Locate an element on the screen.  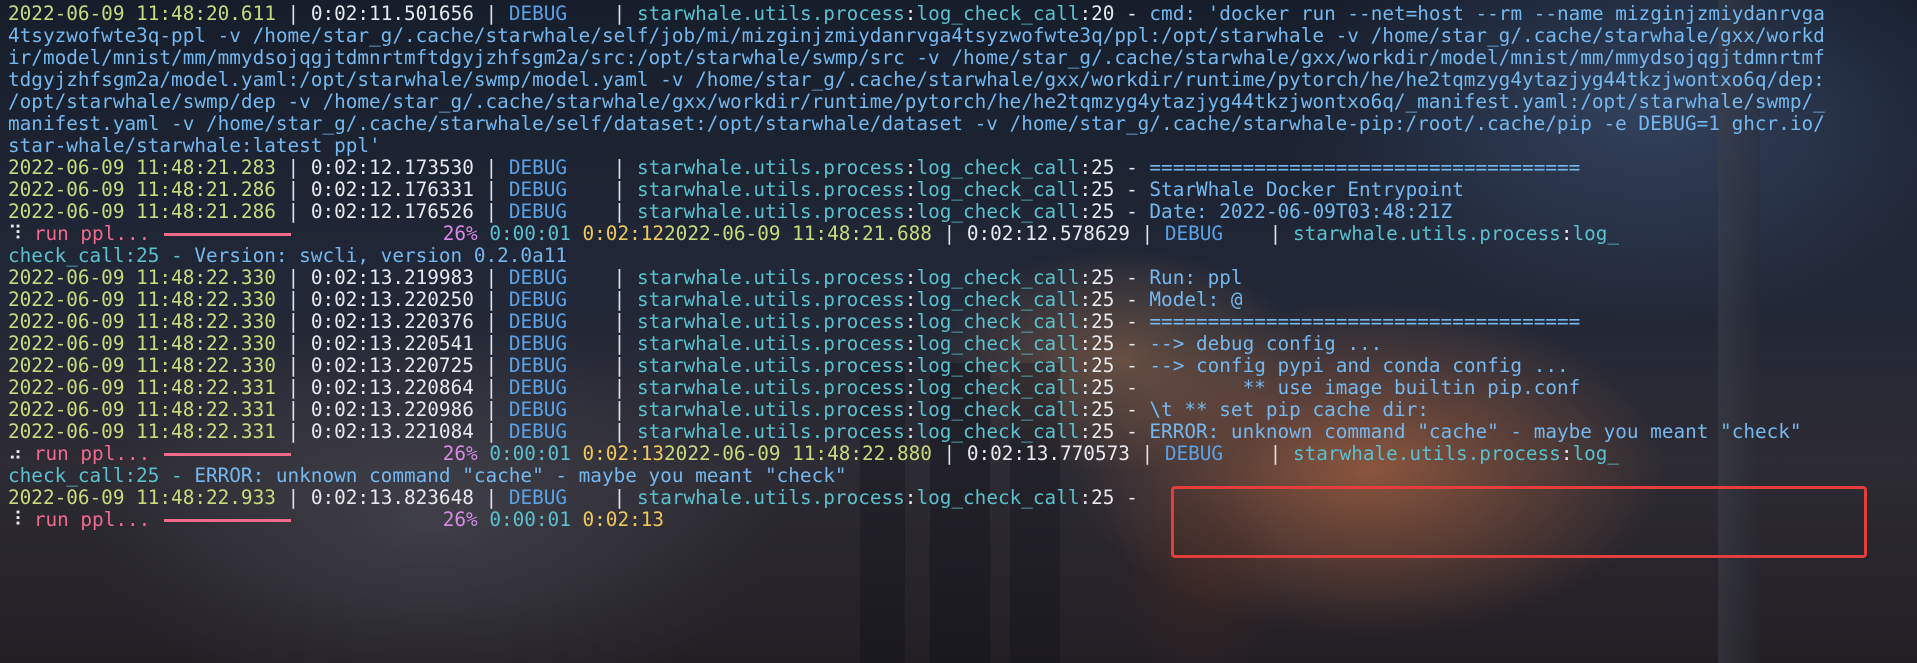
progress-percent: 26% is located at coordinates (460, 519).